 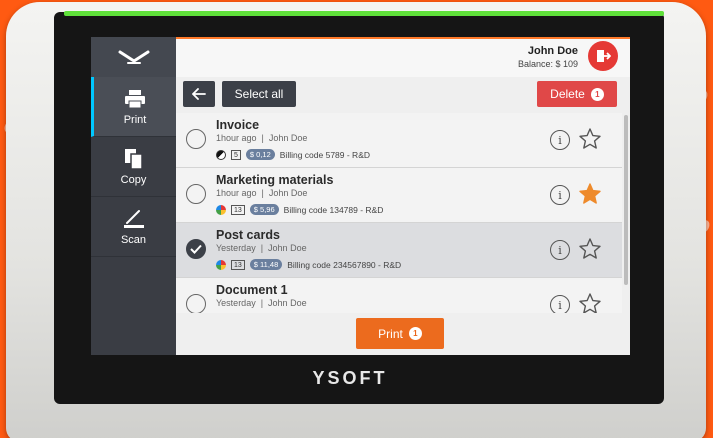 What do you see at coordinates (350, 378) in the screenshot?
I see `brand-logo: YSOFT` at bounding box center [350, 378].